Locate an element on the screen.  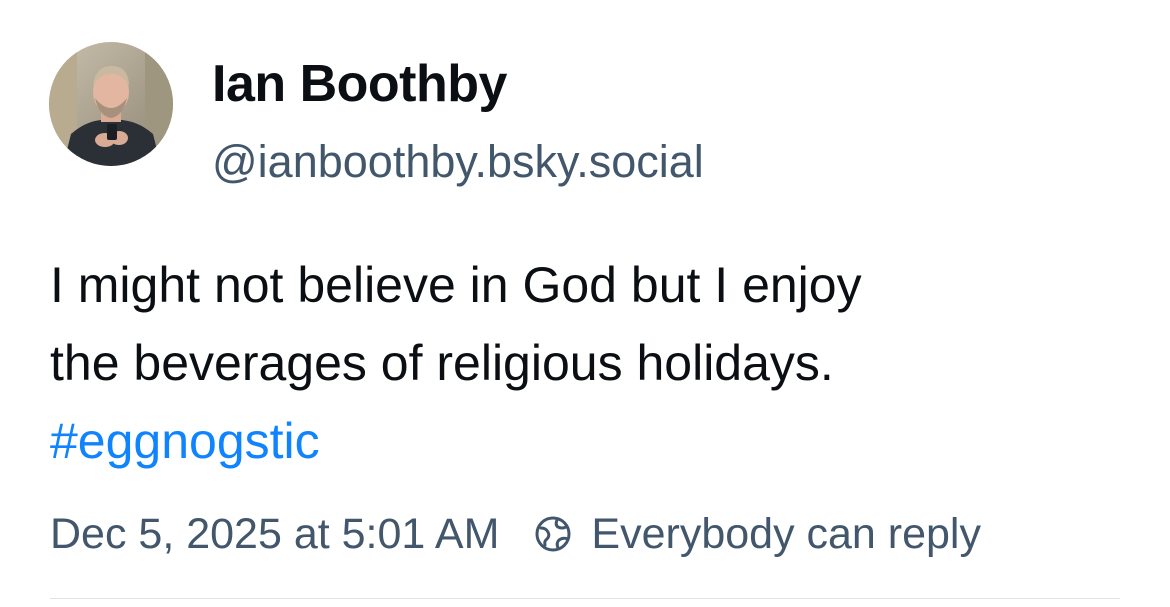
divider is located at coordinates (585, 598).